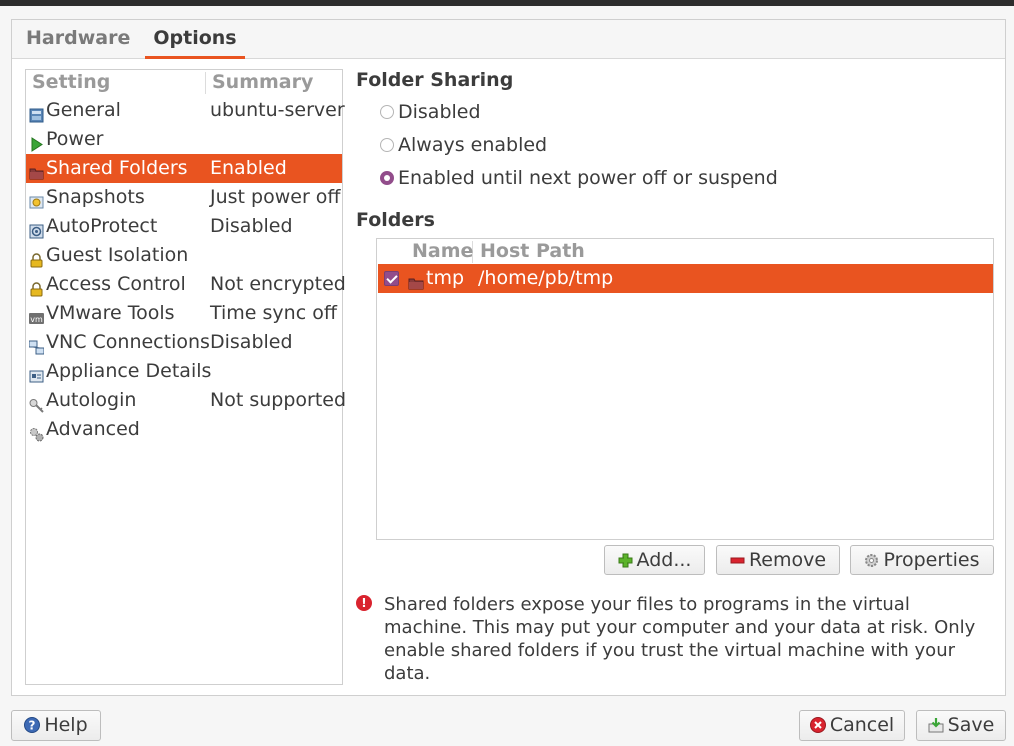 Image resolution: width=1014 pixels, height=746 pixels. Describe the element at coordinates (36, 432) in the screenshot. I see `gears-icon` at that location.